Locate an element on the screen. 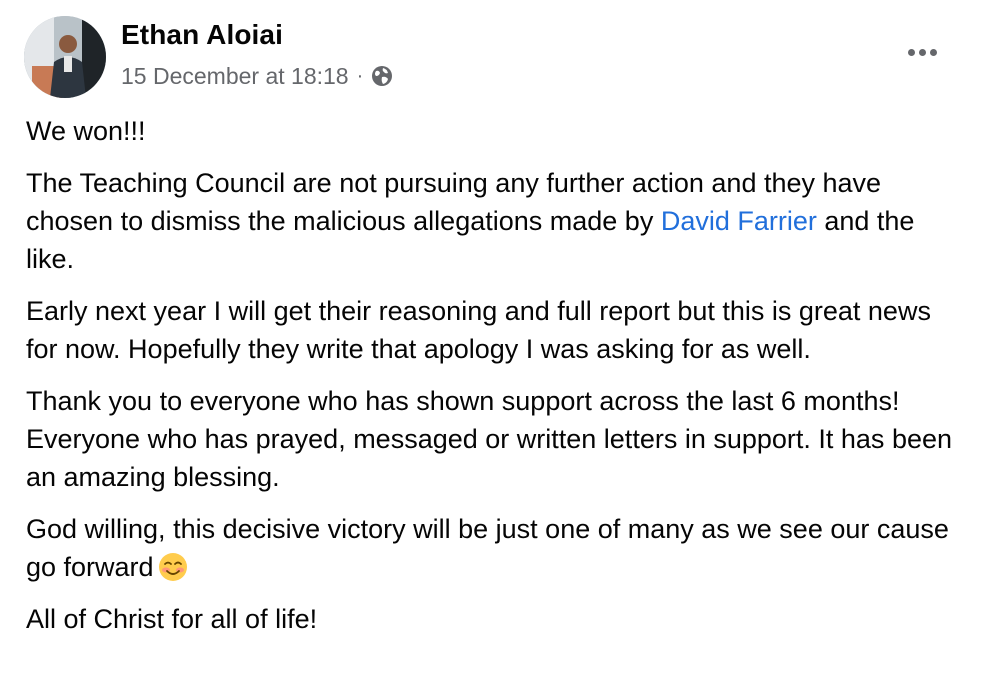 Image resolution: width=982 pixels, height=688 pixels. paragraph-text: All of Christ for all of life! is located at coordinates (172, 619).